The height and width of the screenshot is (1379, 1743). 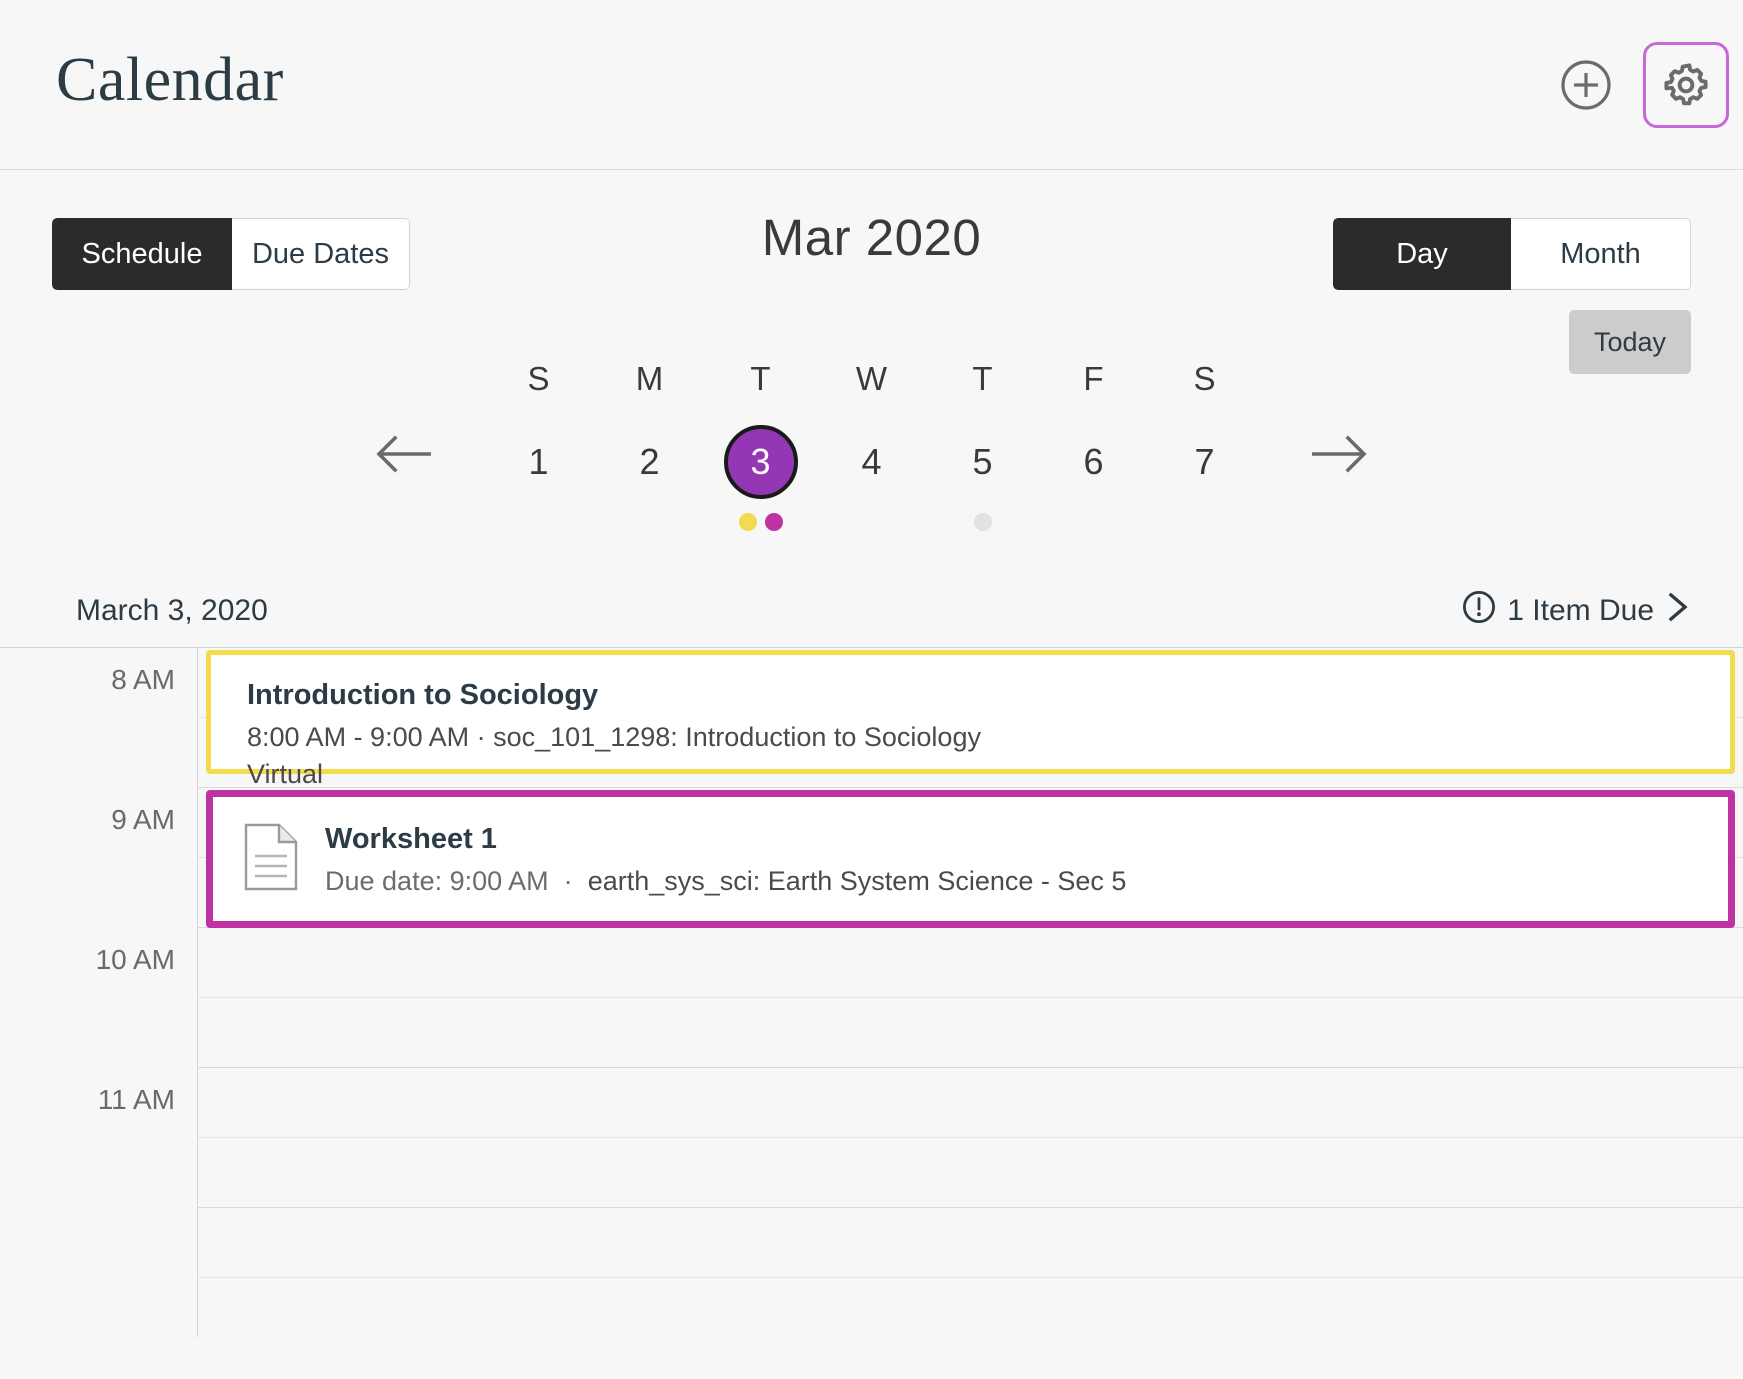 I want to click on hour-label: 8 AM, so click(x=143, y=679).